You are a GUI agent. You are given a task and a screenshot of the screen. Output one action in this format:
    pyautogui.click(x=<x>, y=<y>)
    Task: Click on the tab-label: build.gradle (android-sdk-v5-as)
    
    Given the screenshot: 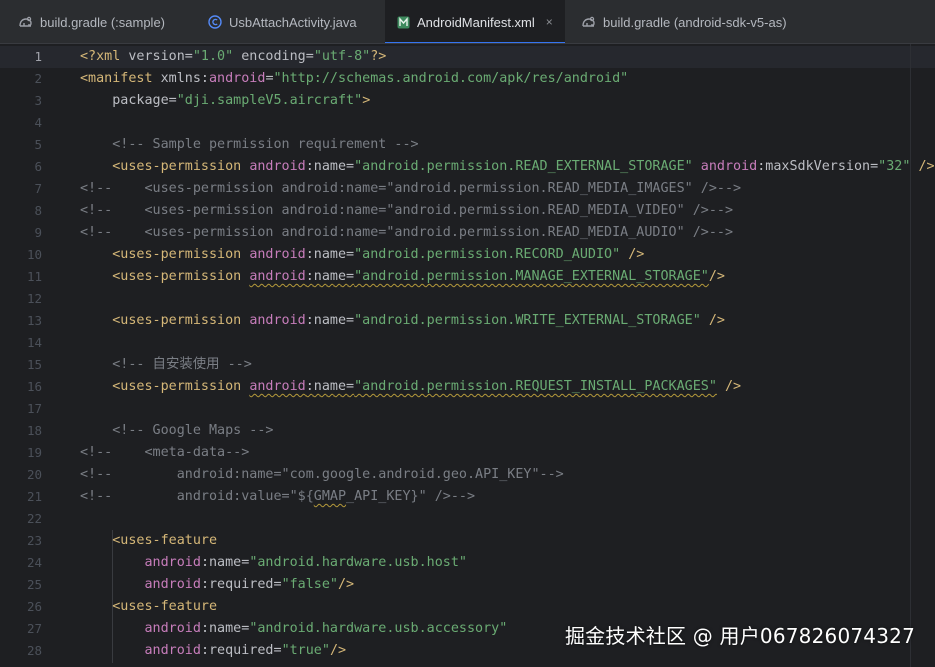 What is the action you would take?
    pyautogui.click(x=695, y=22)
    